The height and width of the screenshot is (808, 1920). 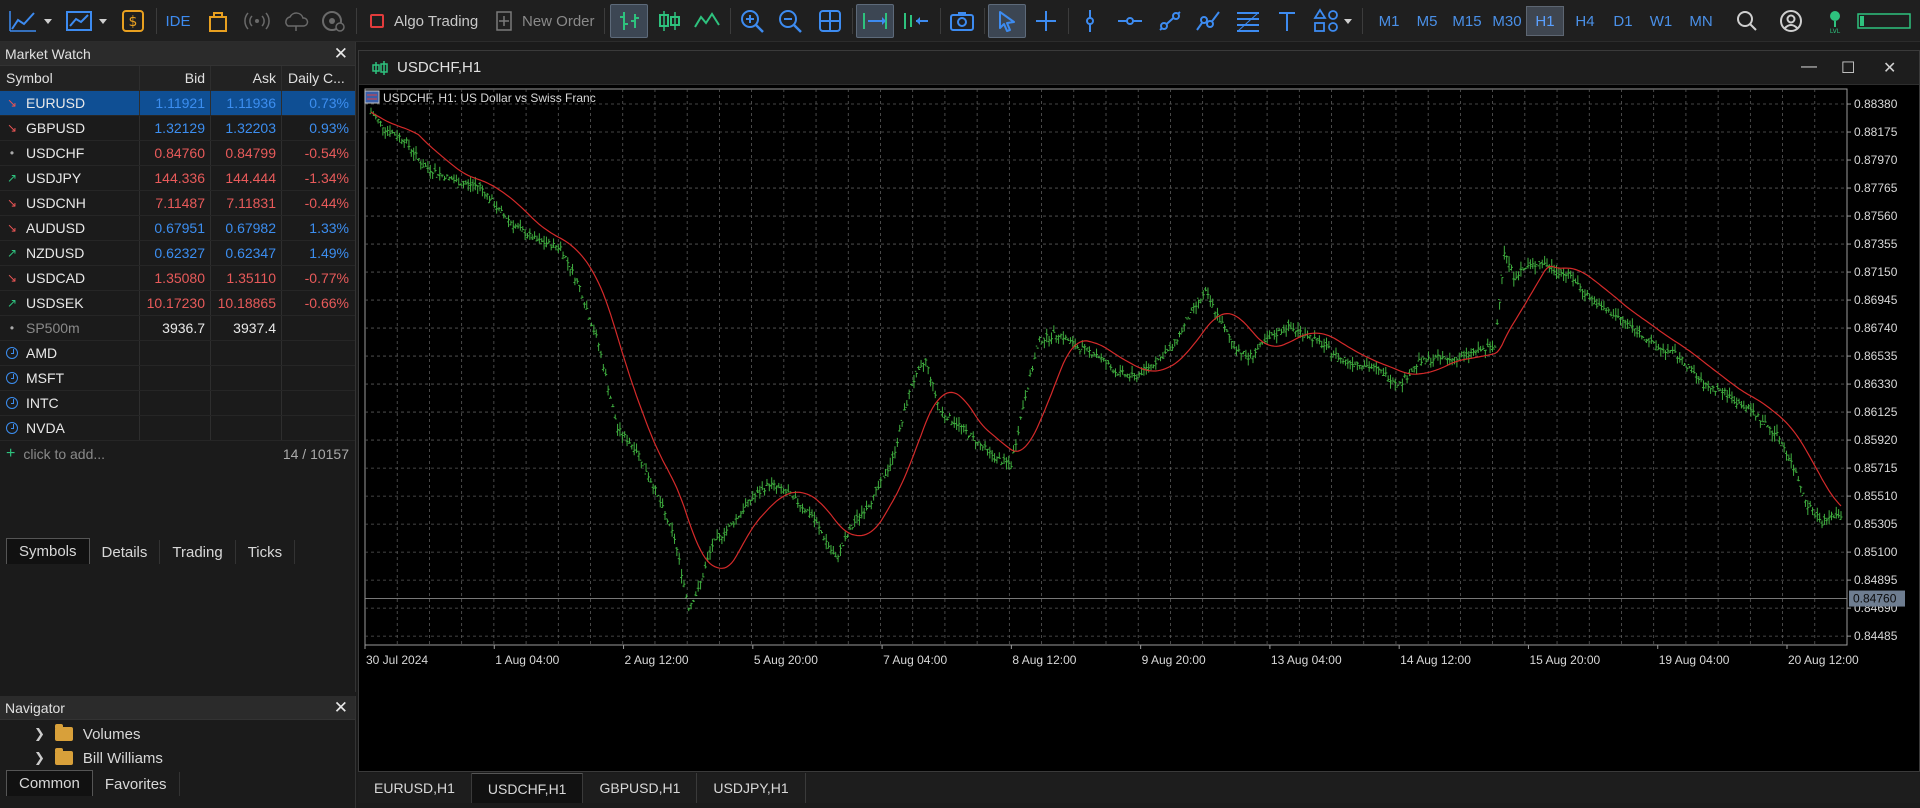 What do you see at coordinates (424, 21) in the screenshot?
I see `algo-trading-button: Algo Trading` at bounding box center [424, 21].